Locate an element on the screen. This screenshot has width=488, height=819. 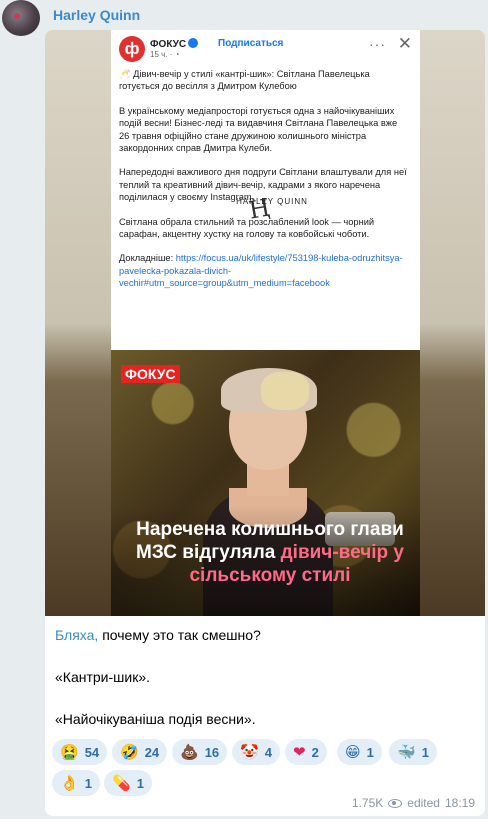
reaction-whale: 🐳 1 is located at coordinates (413, 752).